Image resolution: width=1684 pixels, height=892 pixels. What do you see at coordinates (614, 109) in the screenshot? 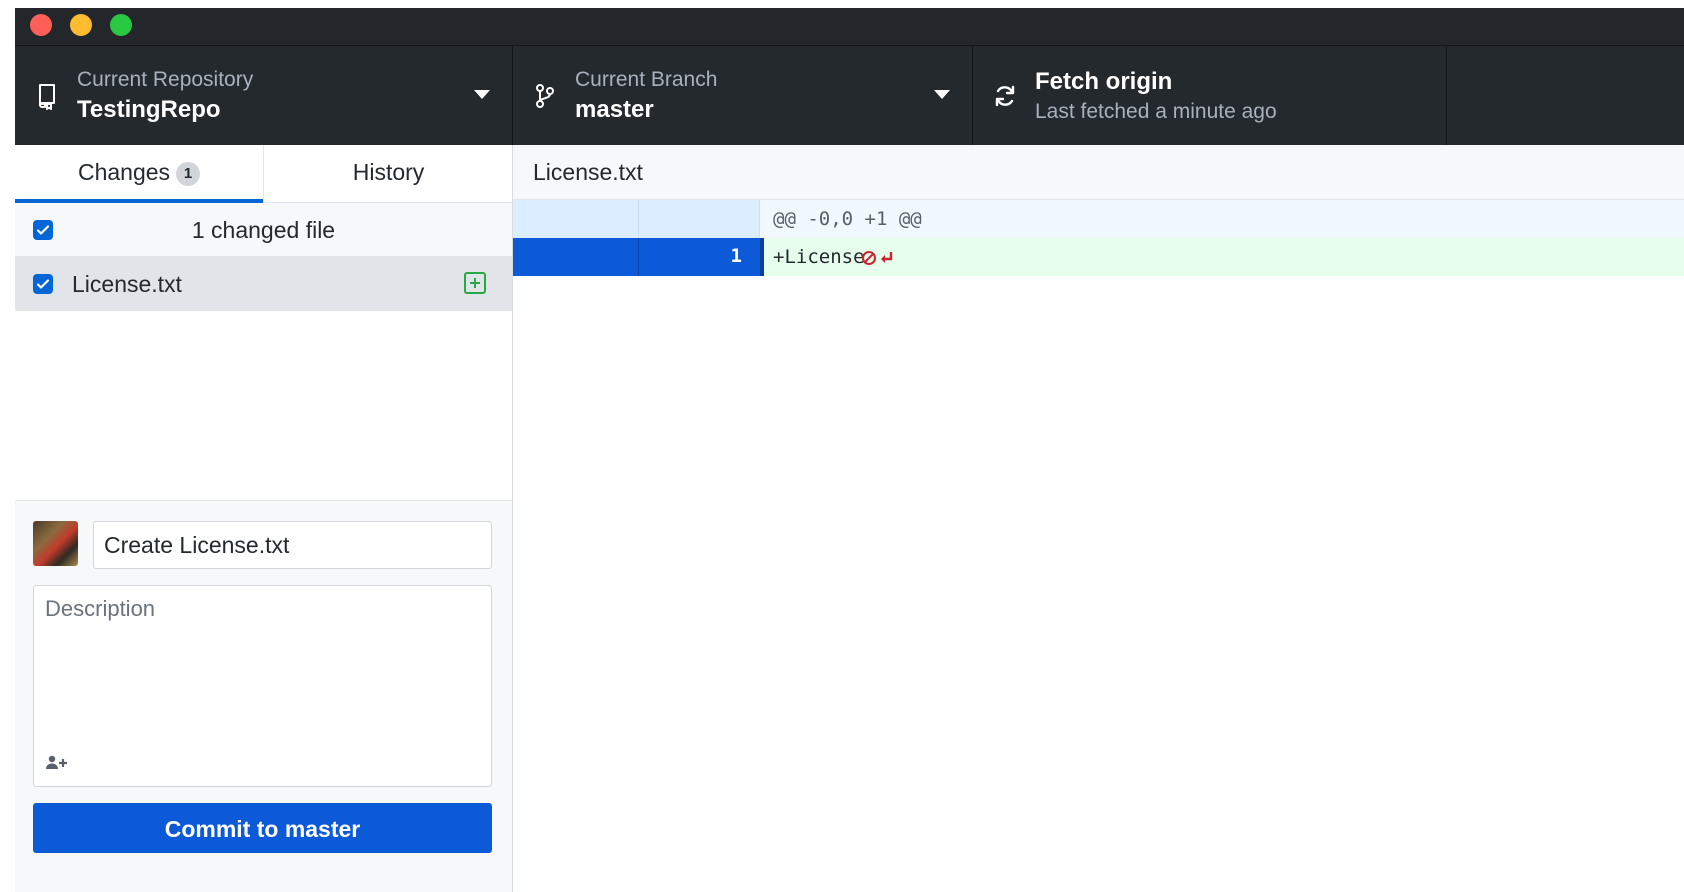
I see `branch-name: master` at bounding box center [614, 109].